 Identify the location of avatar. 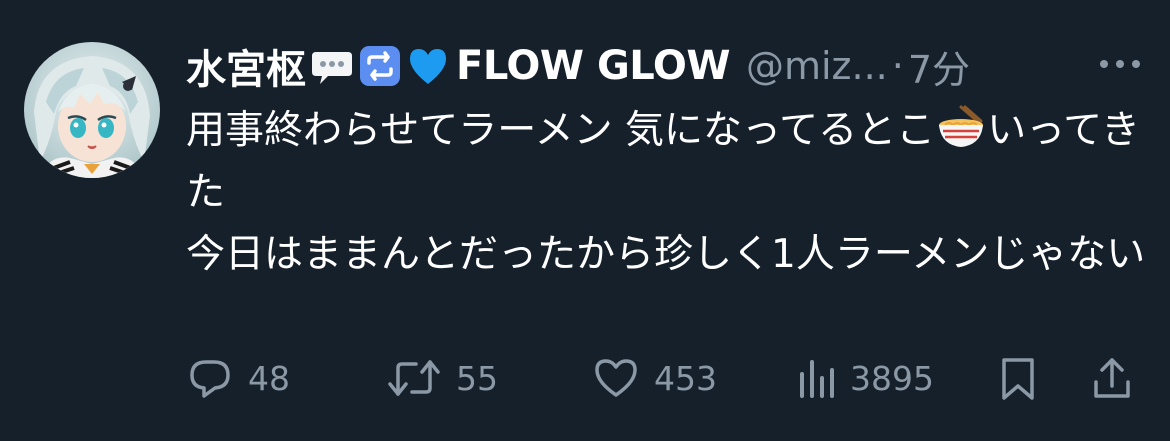
(92, 110).